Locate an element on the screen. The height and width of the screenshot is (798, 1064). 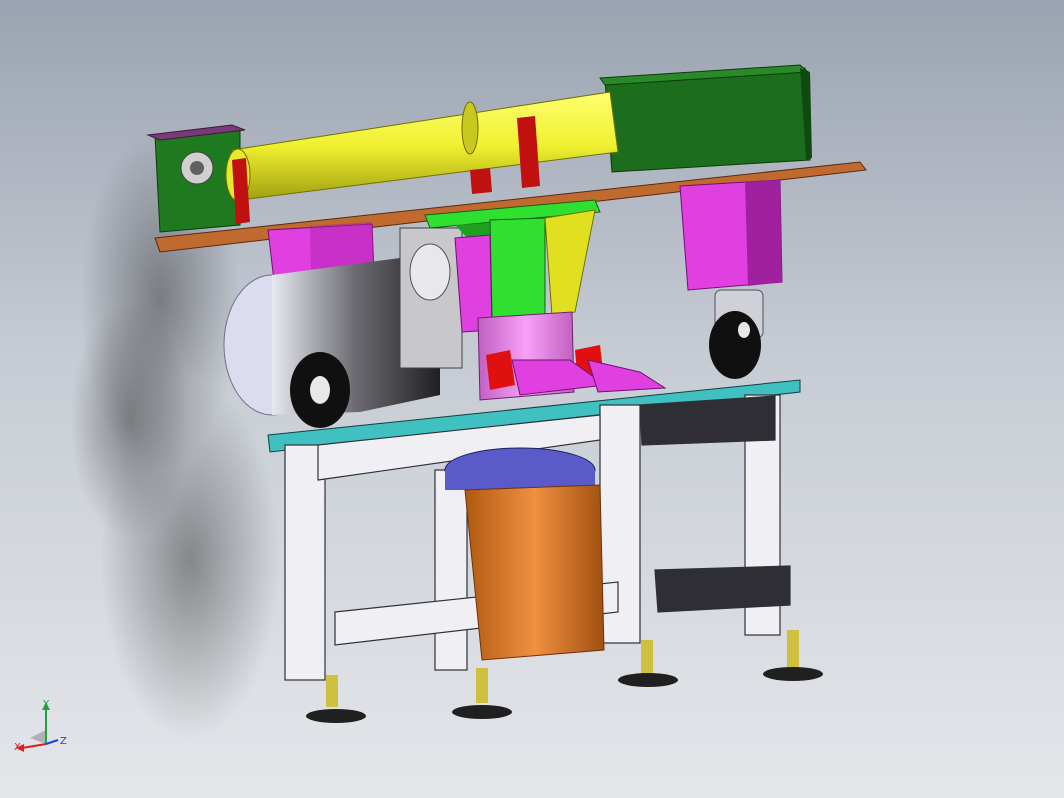
left-wheel is located at coordinates (320, 390).